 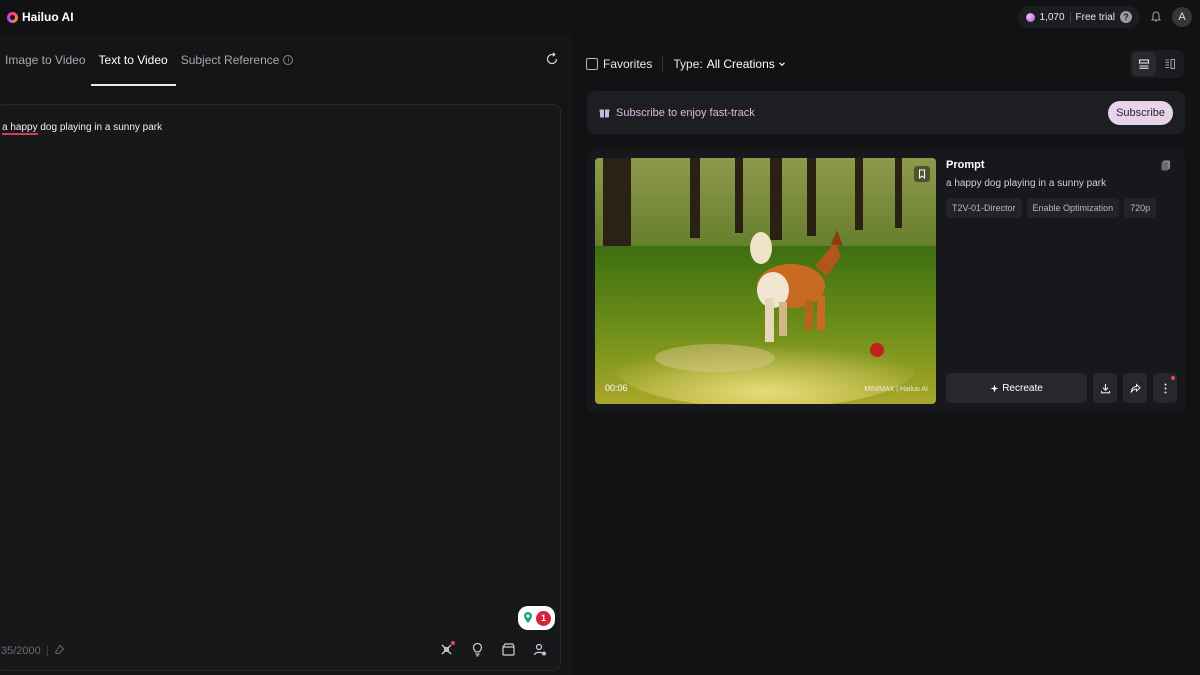 I want to click on tab-label: Text to Video, so click(x=133, y=60).